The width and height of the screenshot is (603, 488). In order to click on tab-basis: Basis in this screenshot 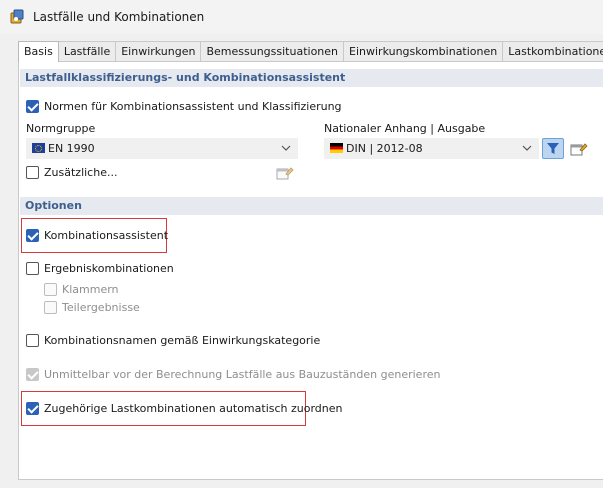, I will do `click(38, 51)`.